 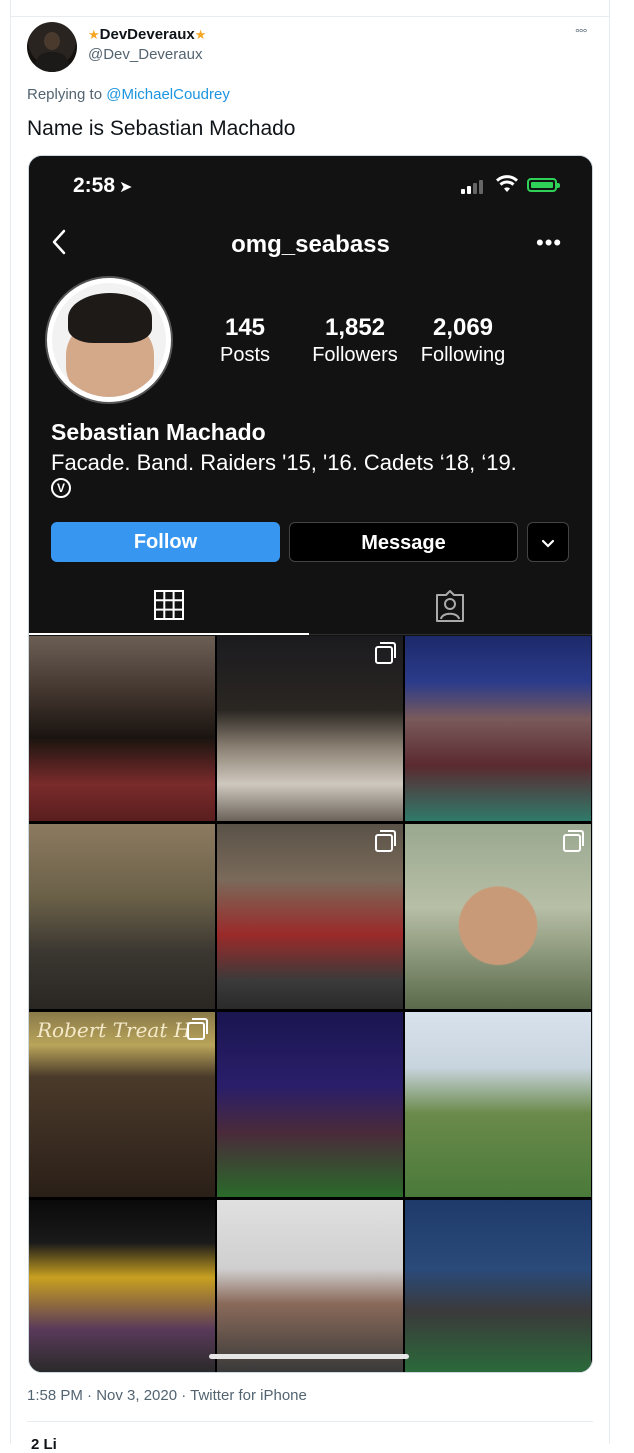 I want to click on stat-value: 145, so click(x=245, y=327).